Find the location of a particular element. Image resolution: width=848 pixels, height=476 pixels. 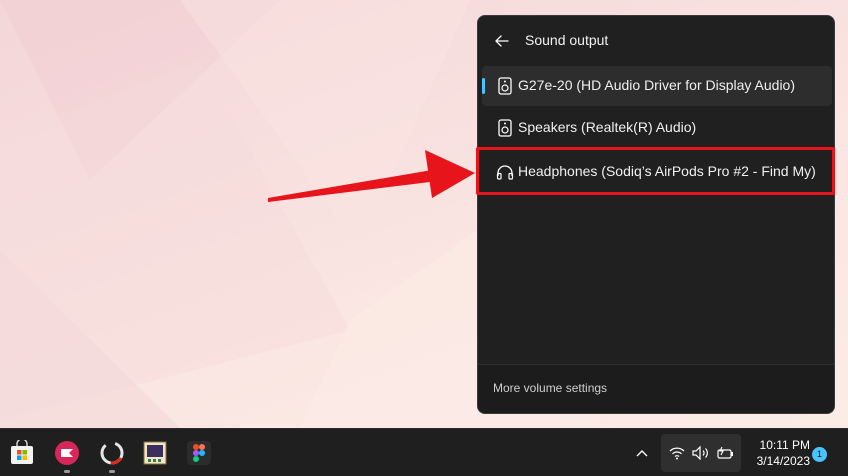

notification-badge: 1 is located at coordinates (819, 454).